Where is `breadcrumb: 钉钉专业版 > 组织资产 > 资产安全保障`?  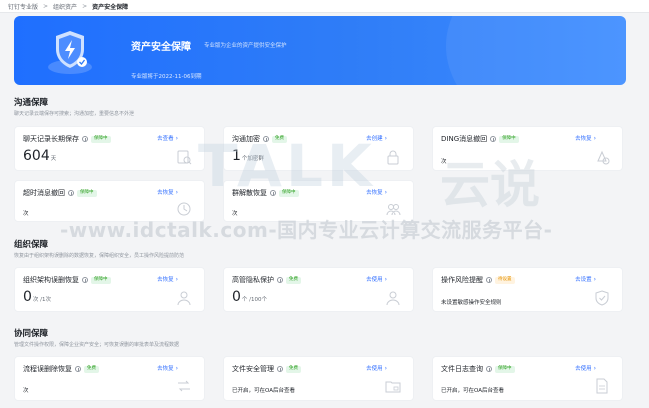
breadcrumb: 钉钉专业版 > 组织资产 > 资产安全保障 is located at coordinates (324, 6).